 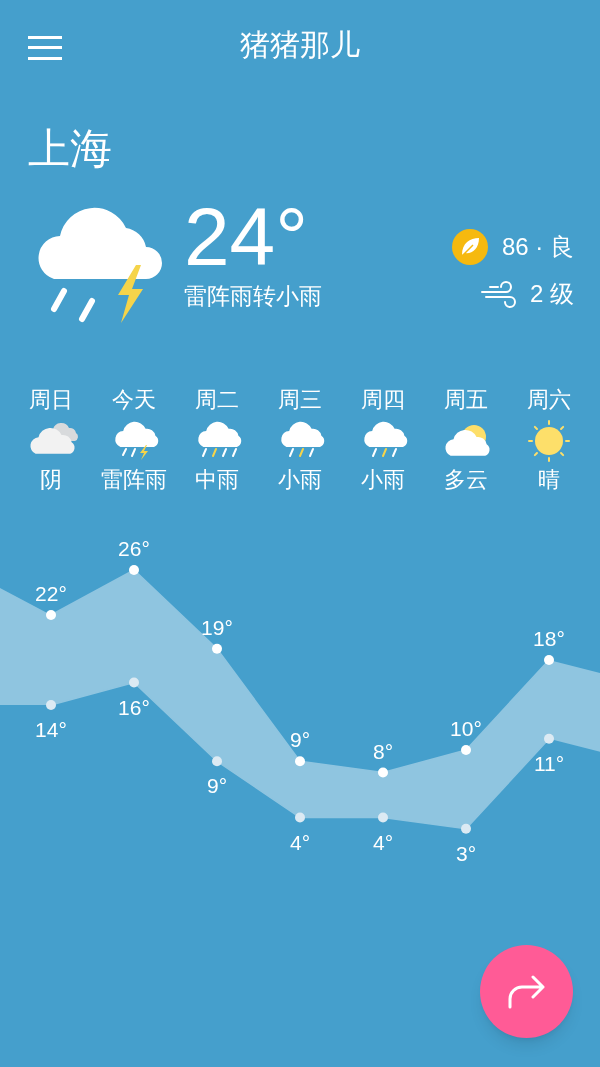 What do you see at coordinates (382, 400) in the screenshot?
I see `day-label: 周四` at bounding box center [382, 400].